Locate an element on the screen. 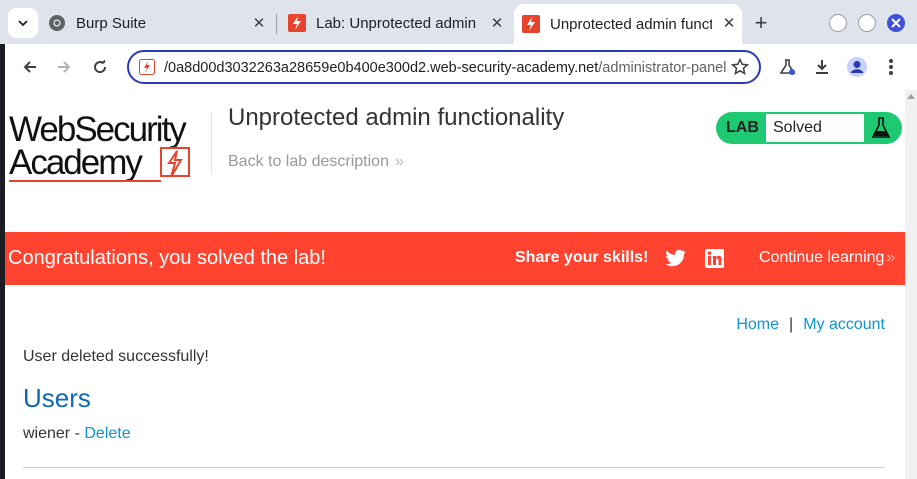  site-info-icon is located at coordinates (147, 67).